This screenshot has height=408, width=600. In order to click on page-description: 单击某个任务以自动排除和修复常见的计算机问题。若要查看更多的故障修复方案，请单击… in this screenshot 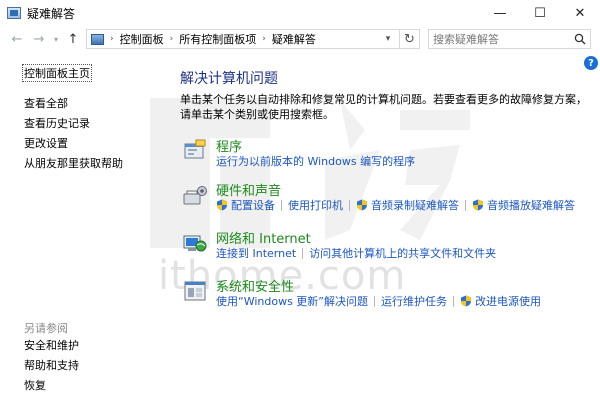, I will do `click(383, 107)`.